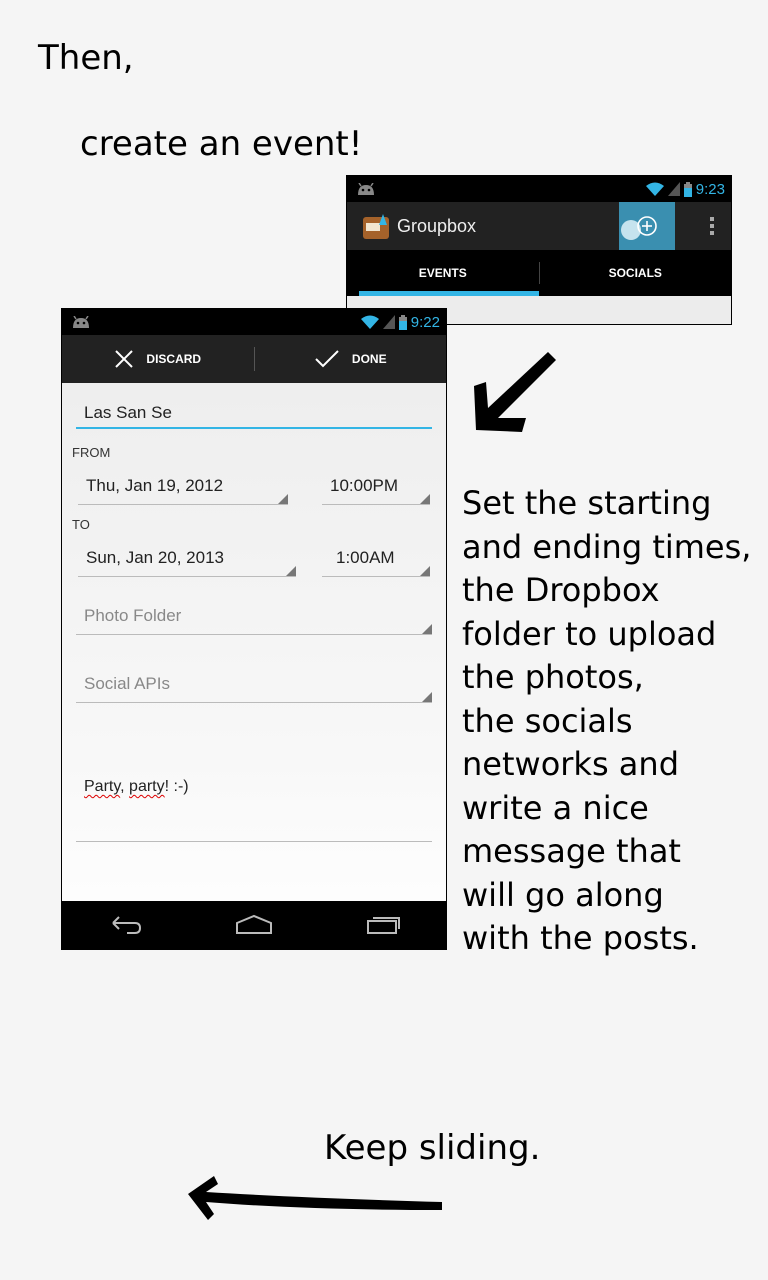  What do you see at coordinates (254, 428) in the screenshot?
I see `event-name-underline` at bounding box center [254, 428].